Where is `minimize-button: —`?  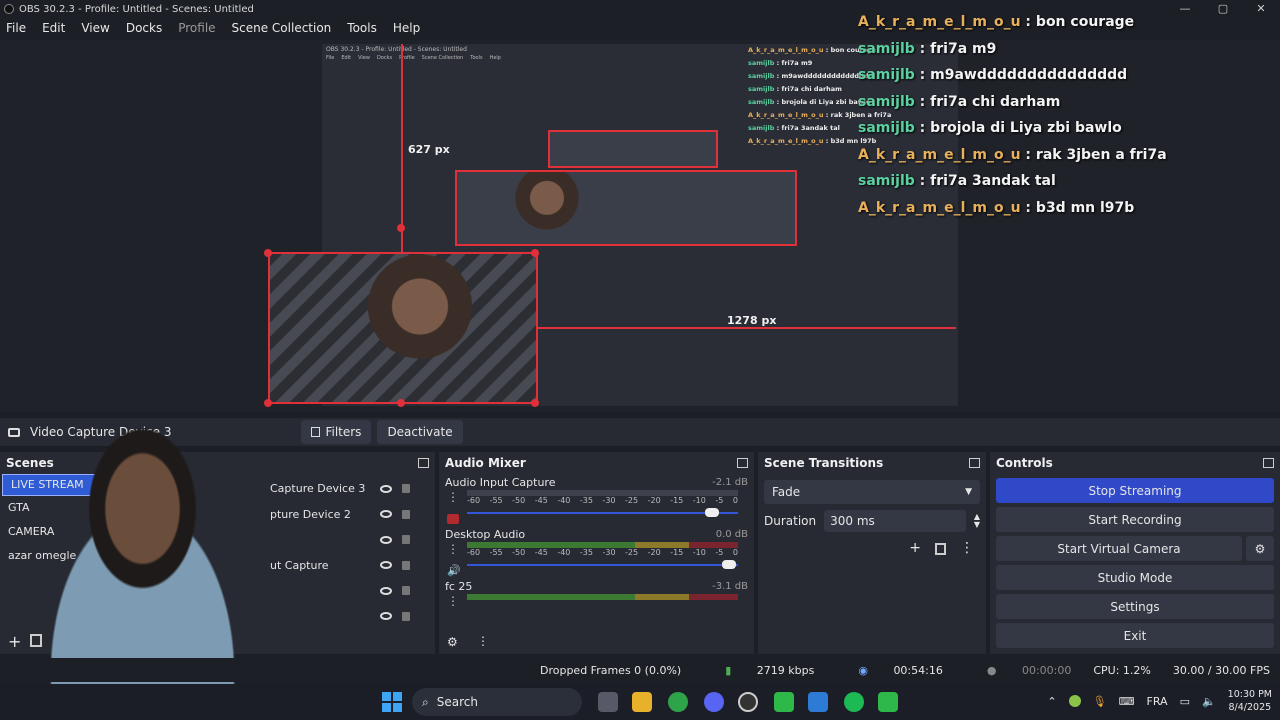 minimize-button: — is located at coordinates (1185, 9).